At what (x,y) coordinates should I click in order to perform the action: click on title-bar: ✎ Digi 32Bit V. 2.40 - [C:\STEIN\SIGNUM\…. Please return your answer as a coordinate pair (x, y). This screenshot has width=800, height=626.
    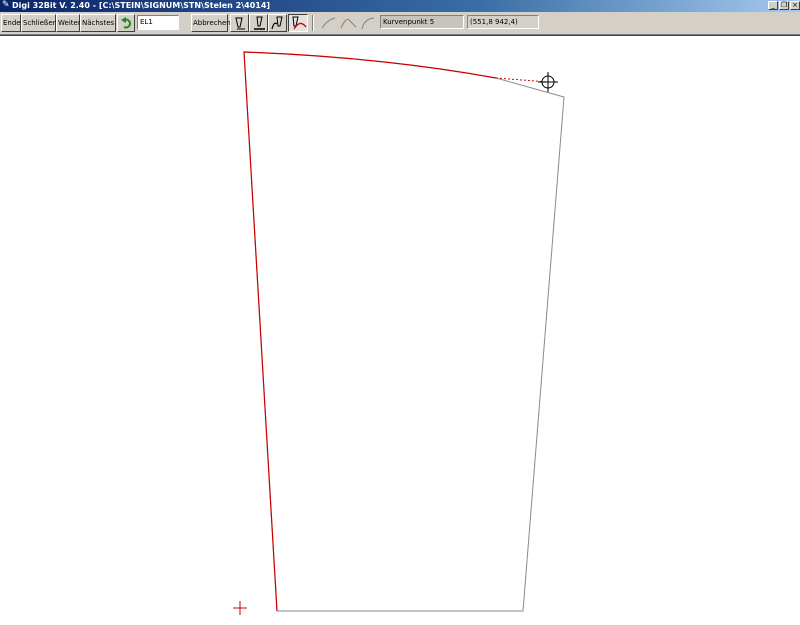
    Looking at the image, I should click on (400, 6).